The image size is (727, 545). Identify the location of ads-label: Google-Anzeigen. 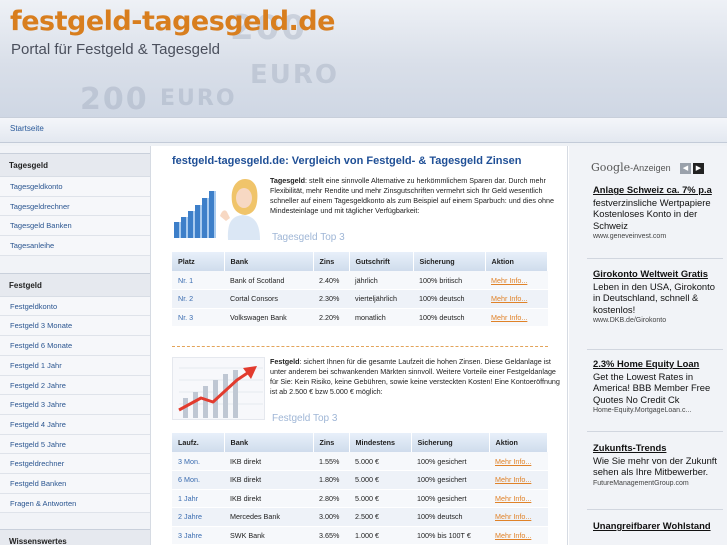
(631, 167).